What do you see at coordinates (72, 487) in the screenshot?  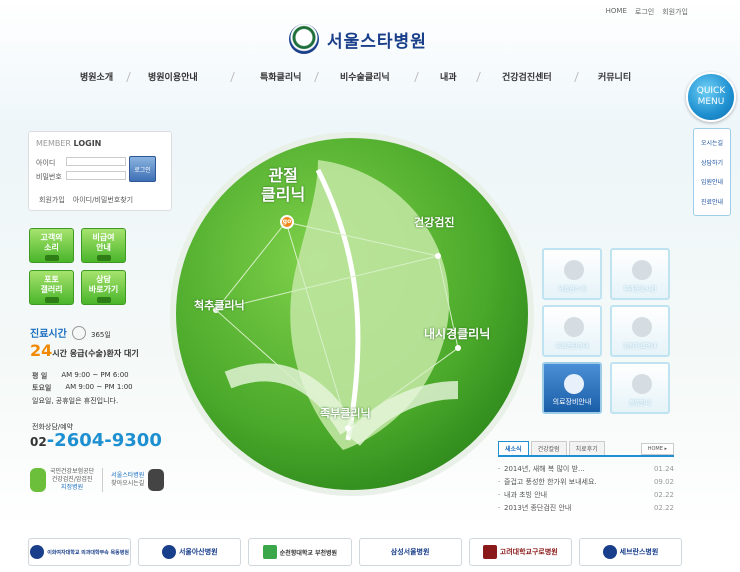 I see `banner-text: 지정병원` at bounding box center [72, 487].